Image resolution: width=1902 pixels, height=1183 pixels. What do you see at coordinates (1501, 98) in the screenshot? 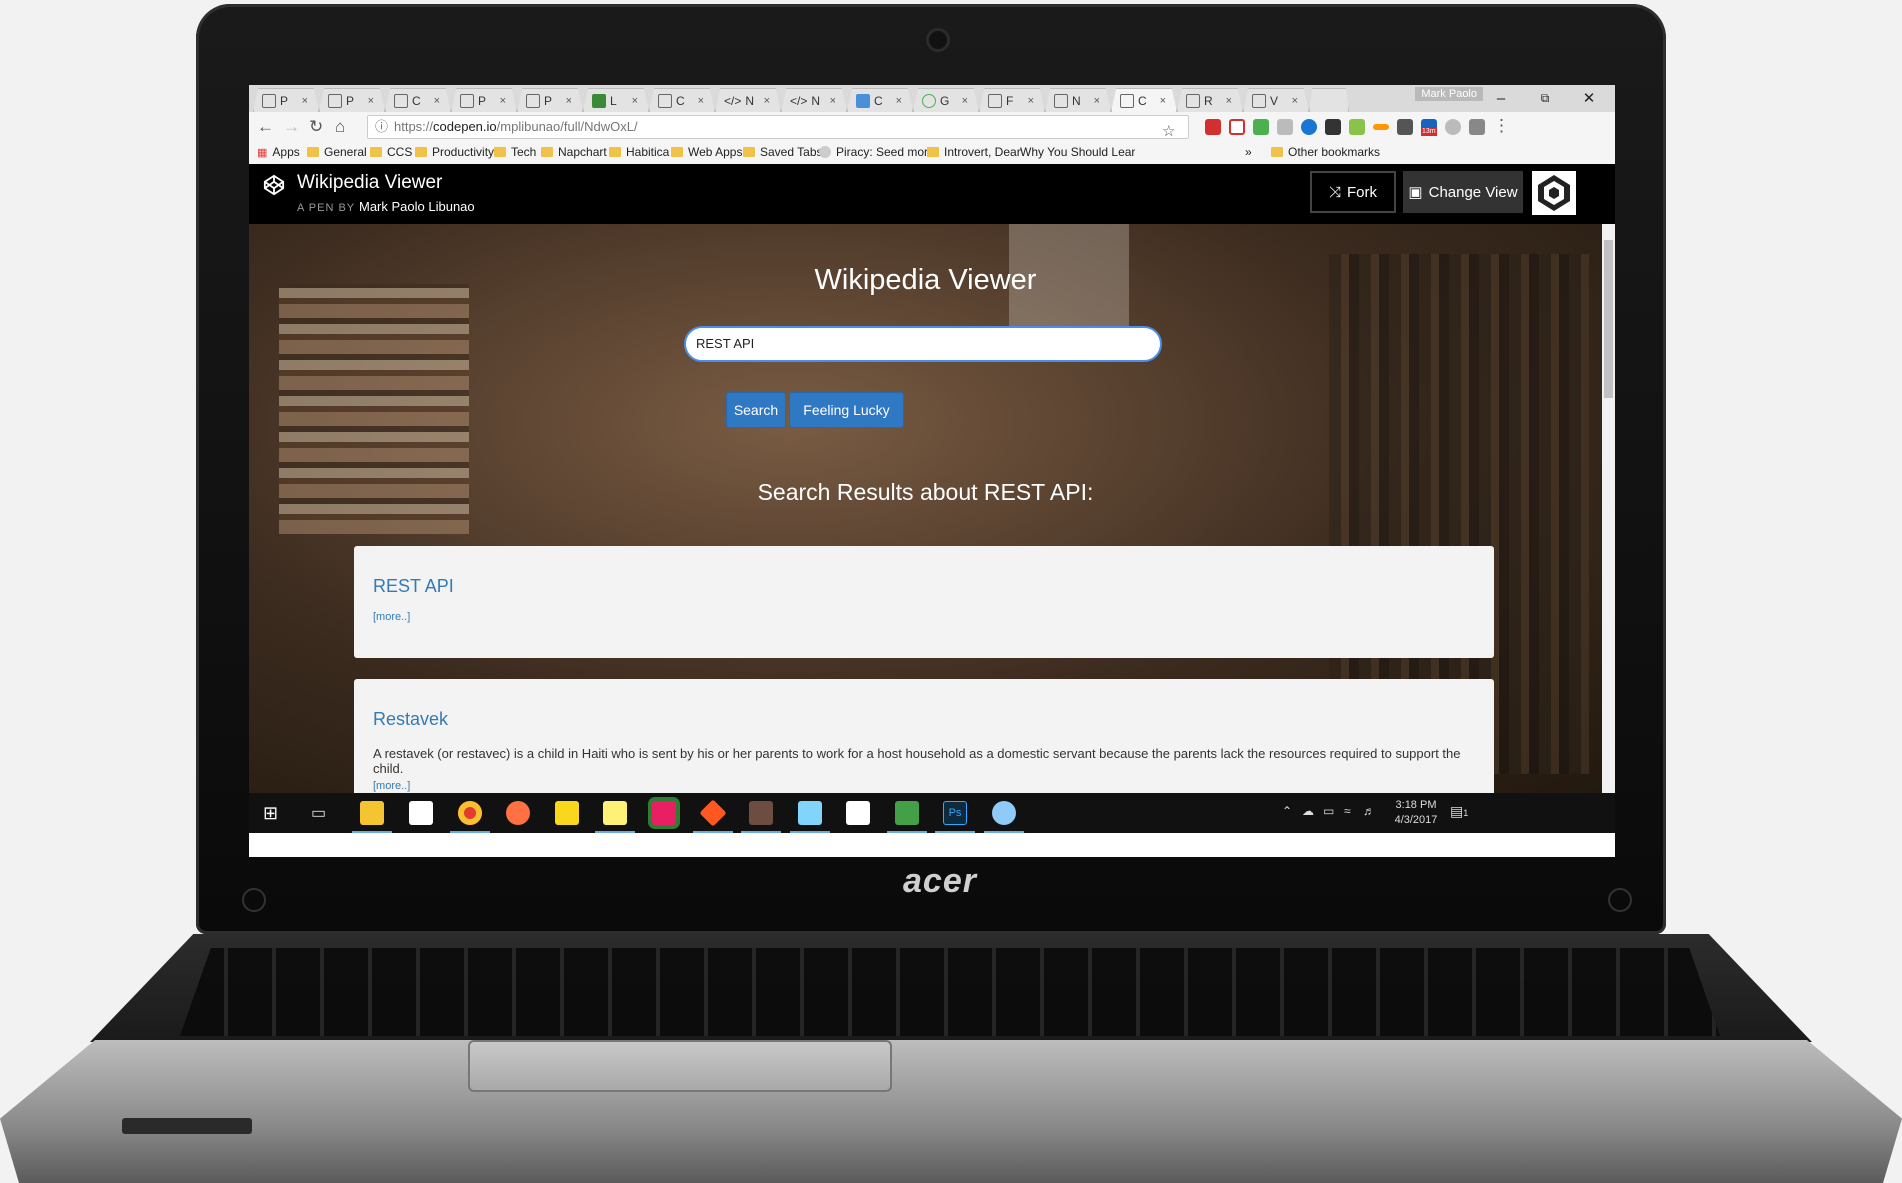
I see `minimize-icon: –` at bounding box center [1501, 98].